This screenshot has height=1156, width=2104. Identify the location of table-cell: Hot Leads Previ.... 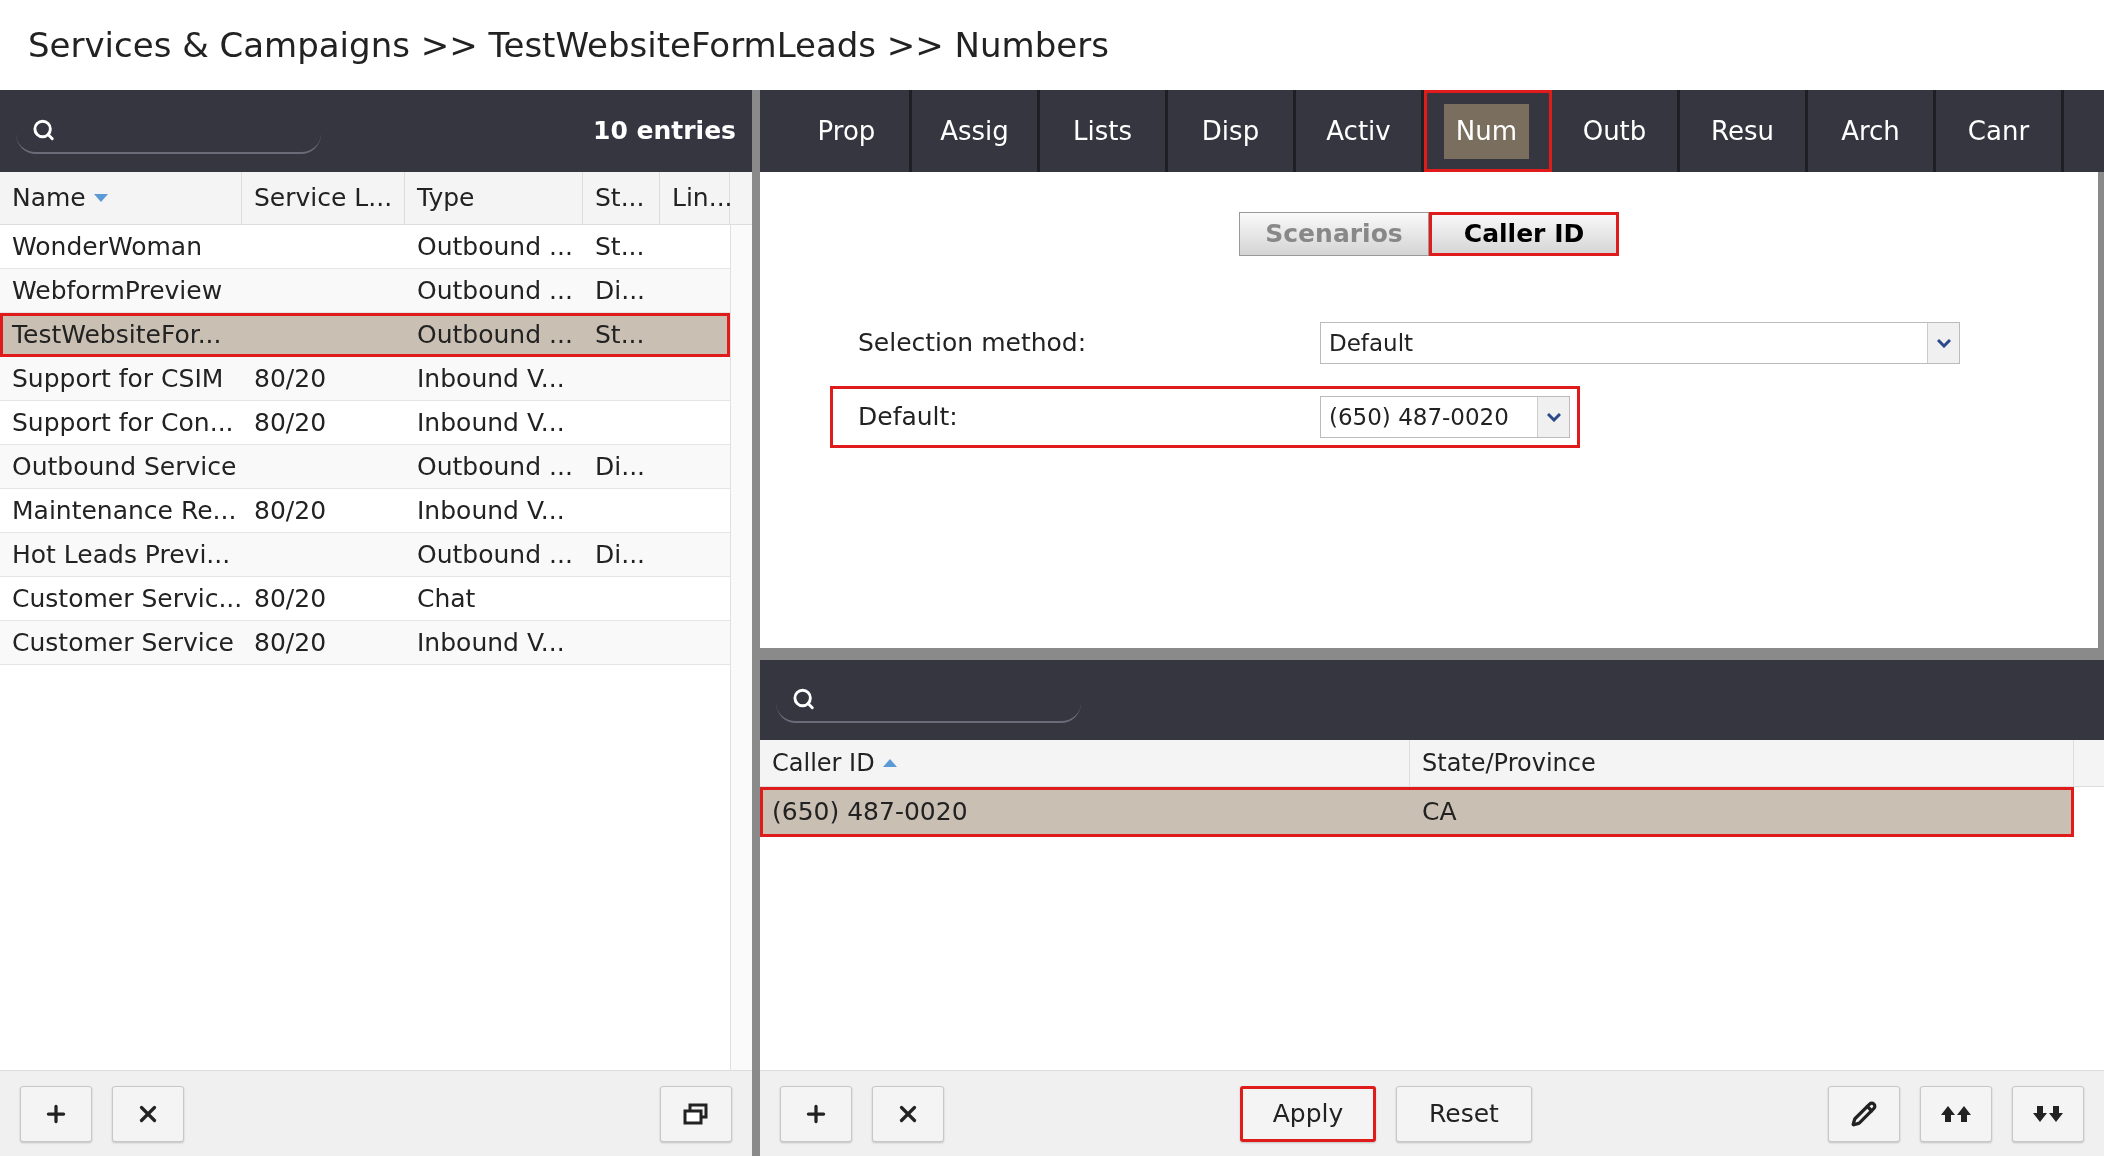
(121, 554).